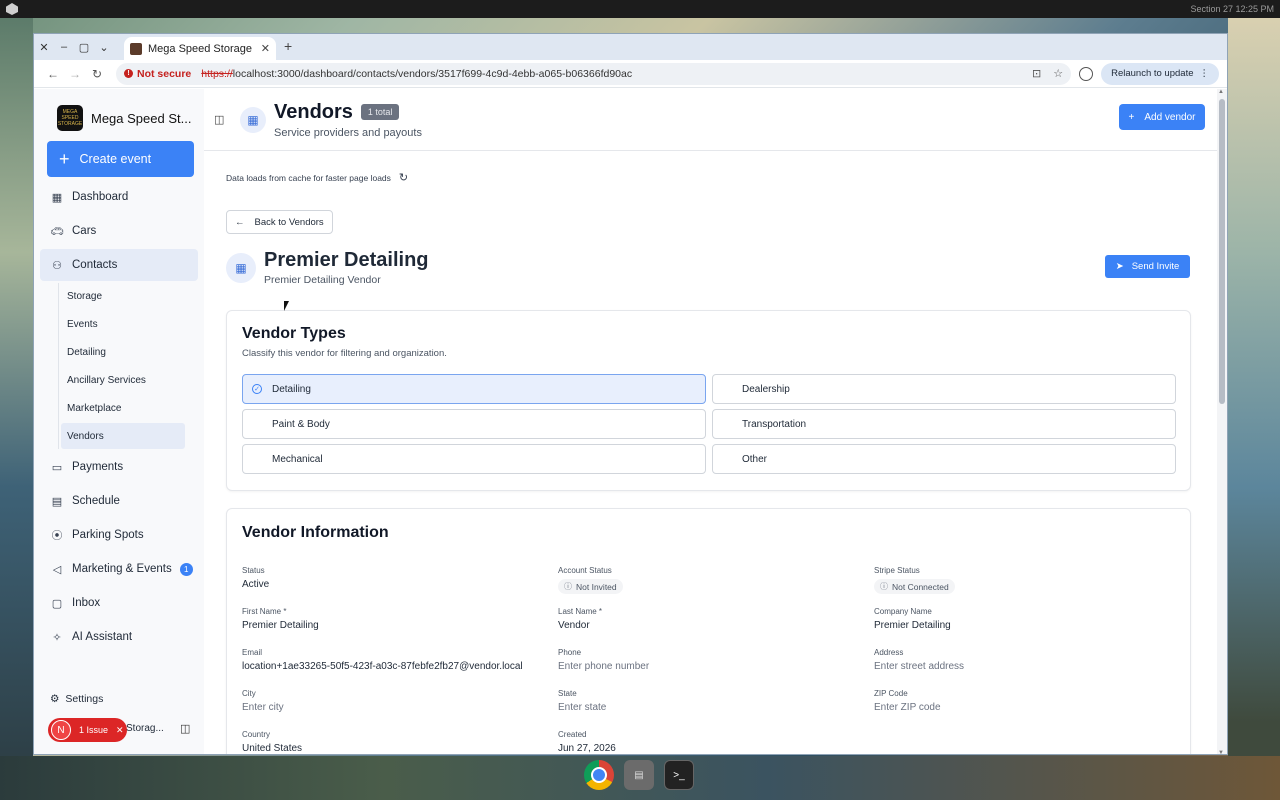  Describe the element at coordinates (12, 9) in the screenshot. I see `os-logo-icon` at that location.